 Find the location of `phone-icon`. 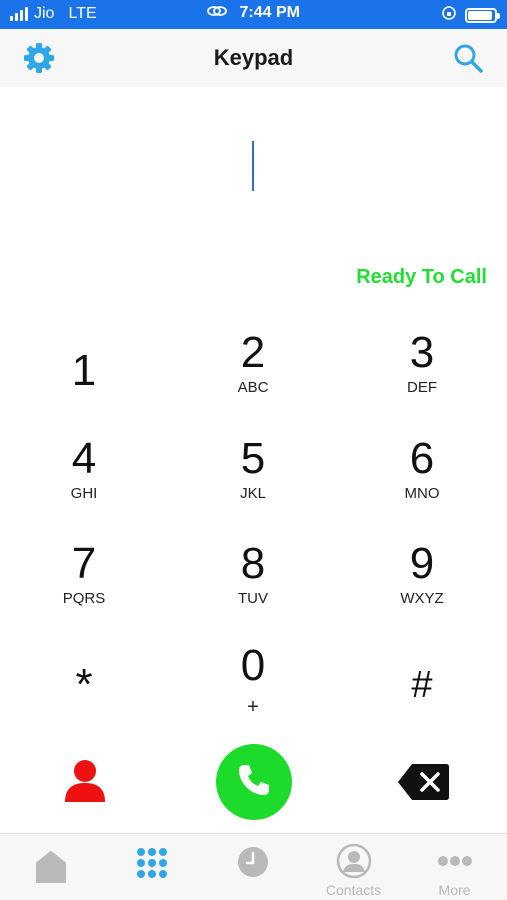

phone-icon is located at coordinates (254, 782).